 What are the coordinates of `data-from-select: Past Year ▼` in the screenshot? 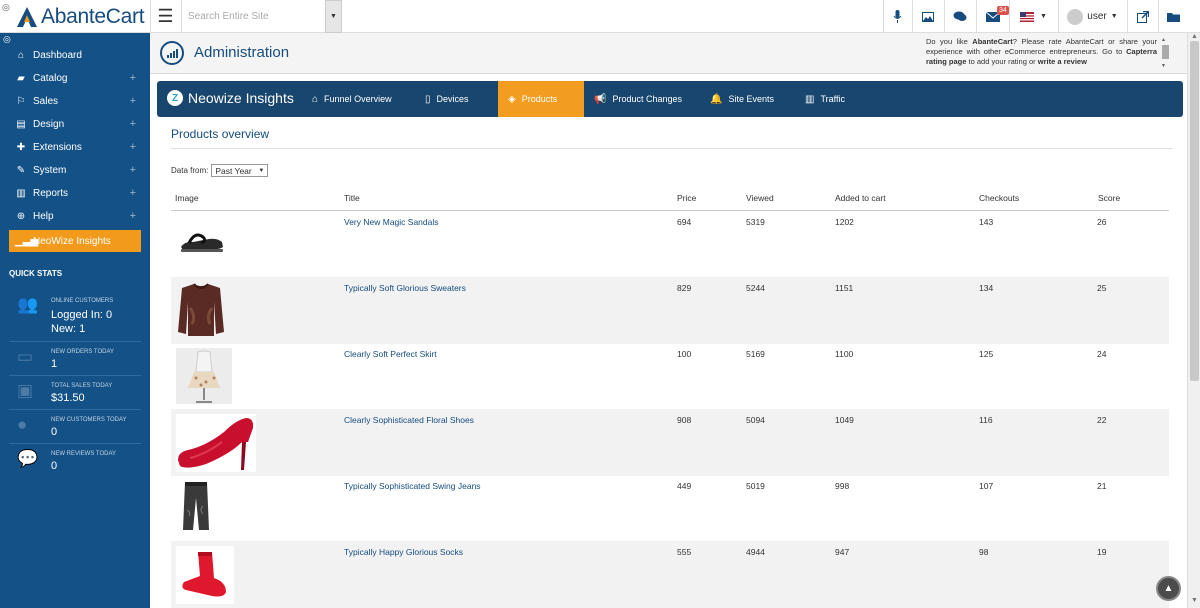 It's located at (240, 170).